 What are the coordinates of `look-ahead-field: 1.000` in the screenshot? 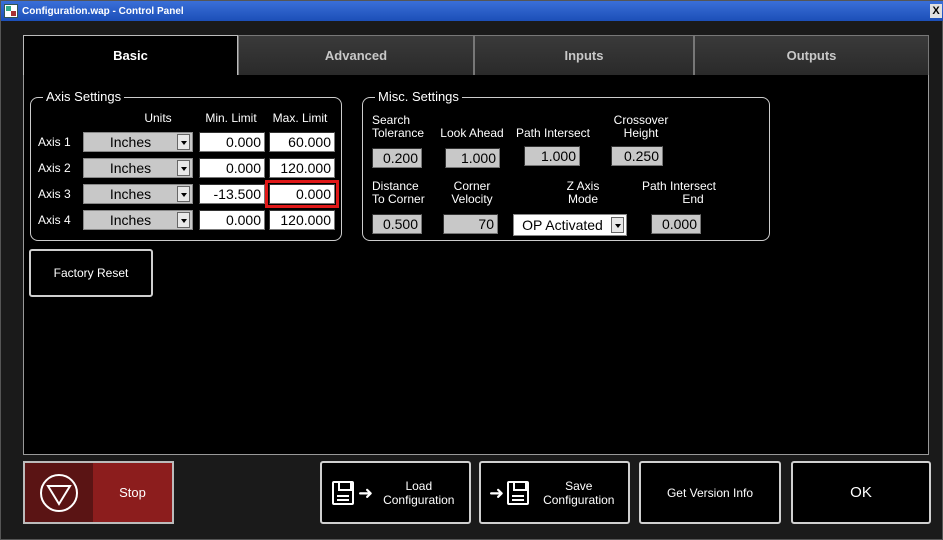 It's located at (472, 158).